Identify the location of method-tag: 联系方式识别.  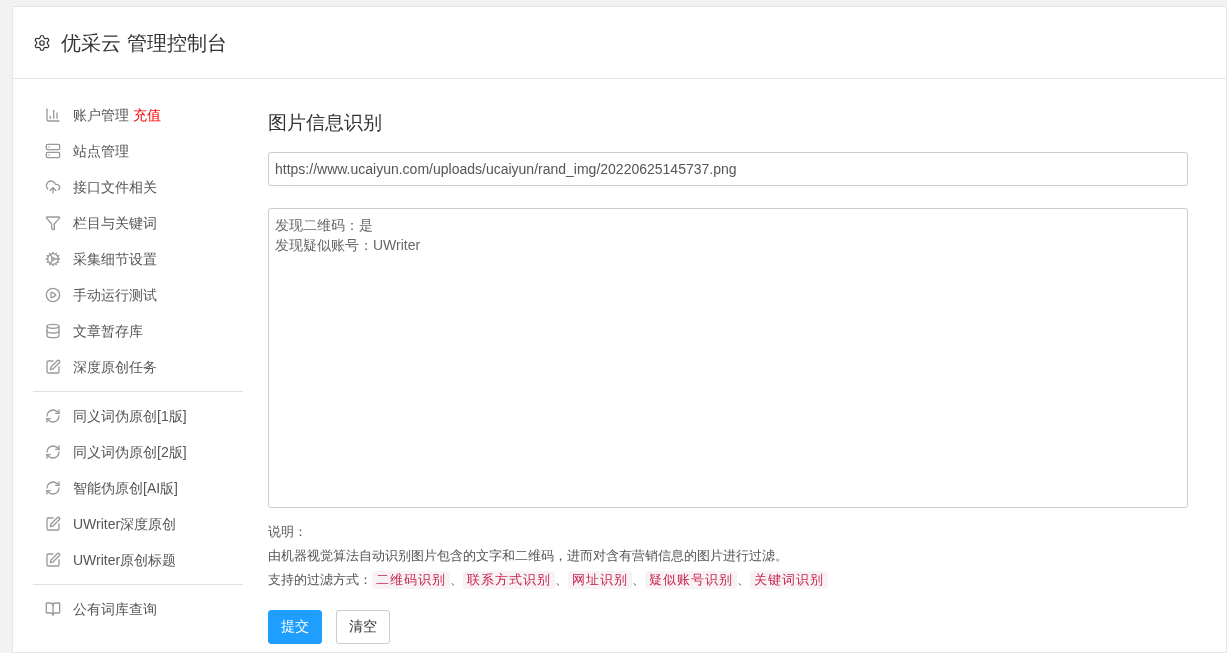
(509, 579).